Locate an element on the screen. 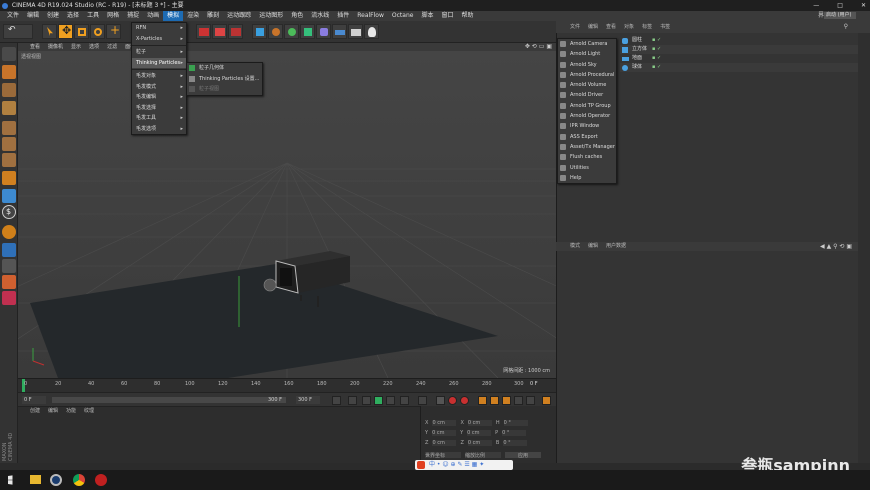 The image size is (870, 490). menu-sculpt: 雕刻 is located at coordinates (213, 16).